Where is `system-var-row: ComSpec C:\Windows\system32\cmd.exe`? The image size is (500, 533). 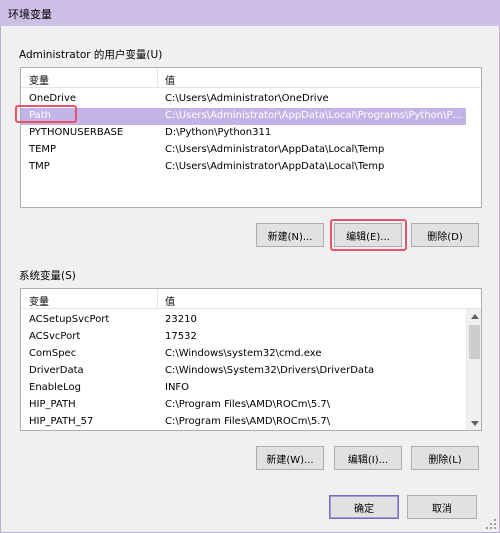
system-var-row: ComSpec C:\Windows\system32\cmd.exe is located at coordinates (243, 354).